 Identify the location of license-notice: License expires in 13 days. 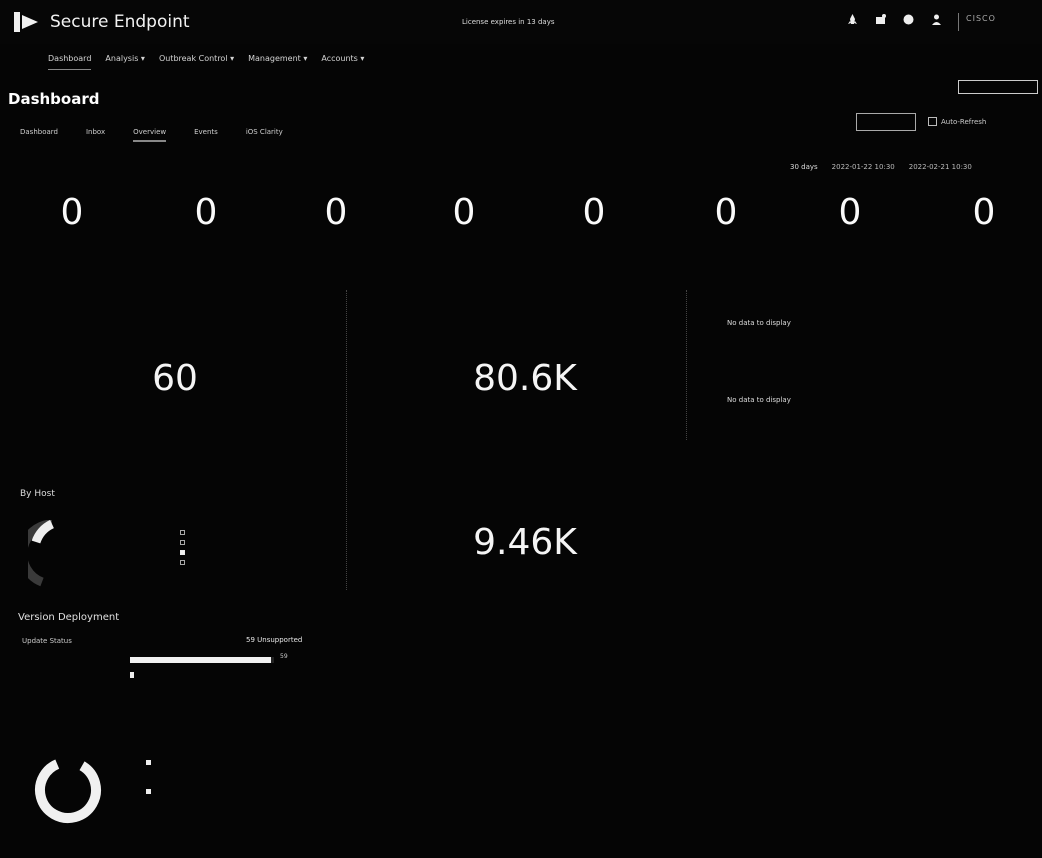
(508, 22).